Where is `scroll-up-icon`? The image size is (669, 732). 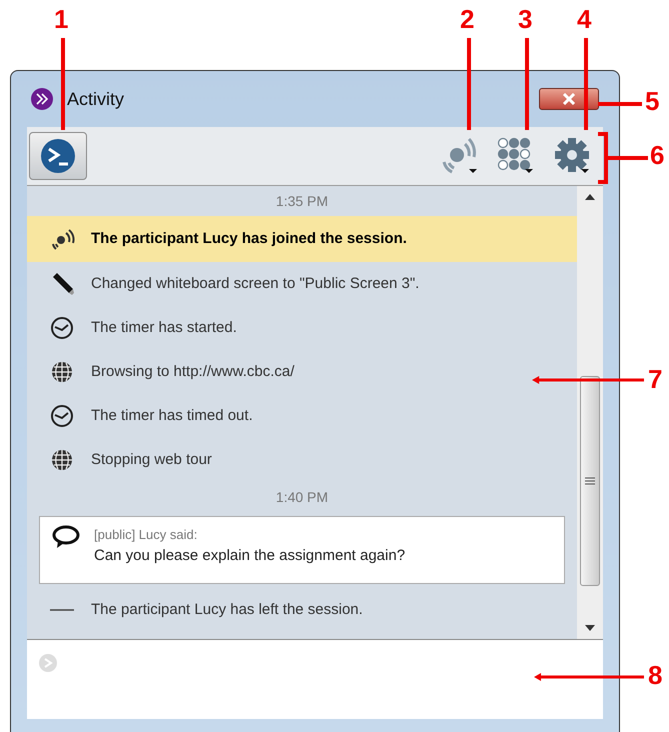
scroll-up-icon is located at coordinates (590, 197).